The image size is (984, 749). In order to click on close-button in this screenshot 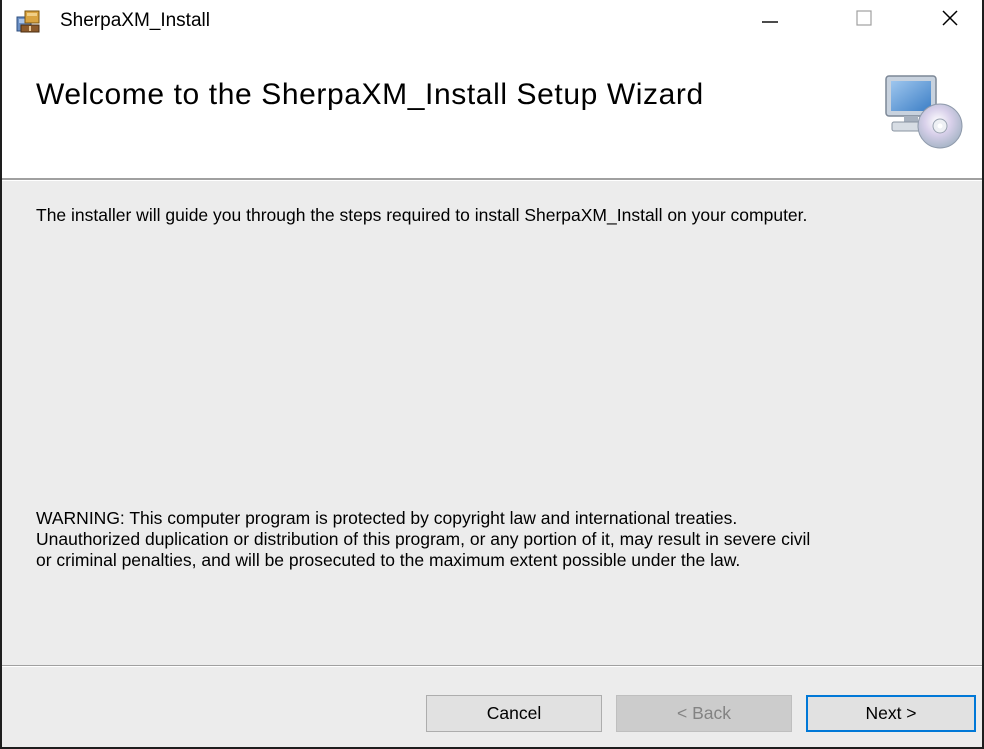, I will do `click(950, 20)`.